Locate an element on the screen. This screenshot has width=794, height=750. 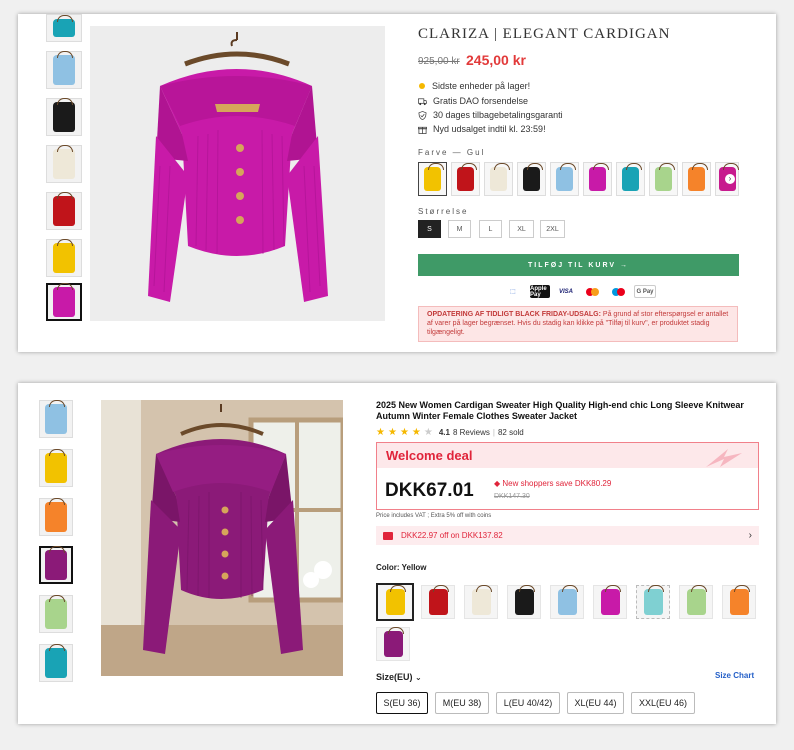
perk-shipping: Gratis DAO forsendelse is located at coordinates (473, 101).